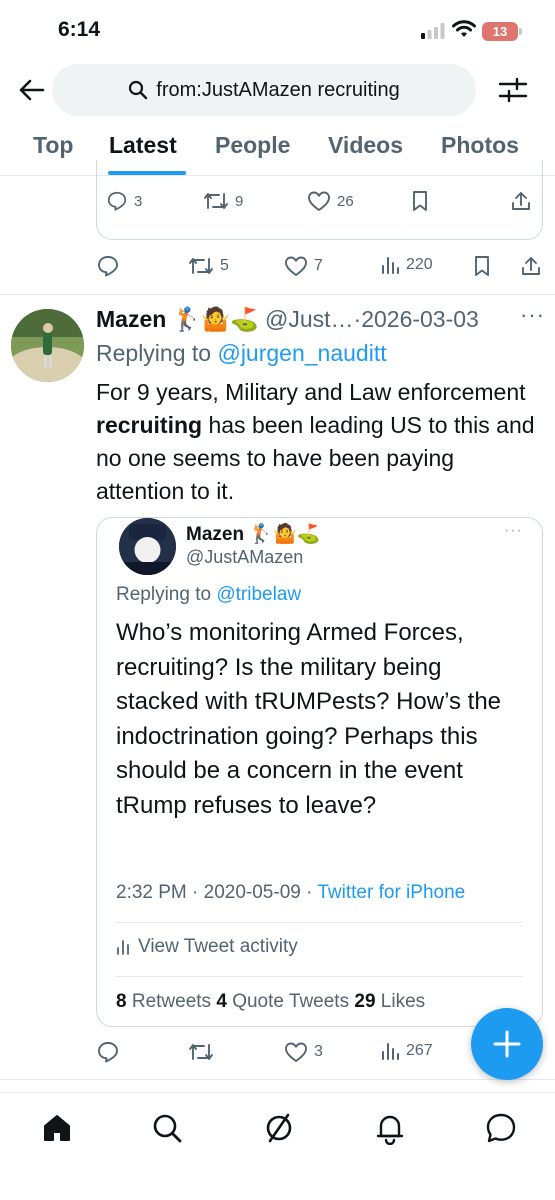 This screenshot has height=1200, width=555. What do you see at coordinates (513, 90) in the screenshot?
I see `filter-icon` at bounding box center [513, 90].